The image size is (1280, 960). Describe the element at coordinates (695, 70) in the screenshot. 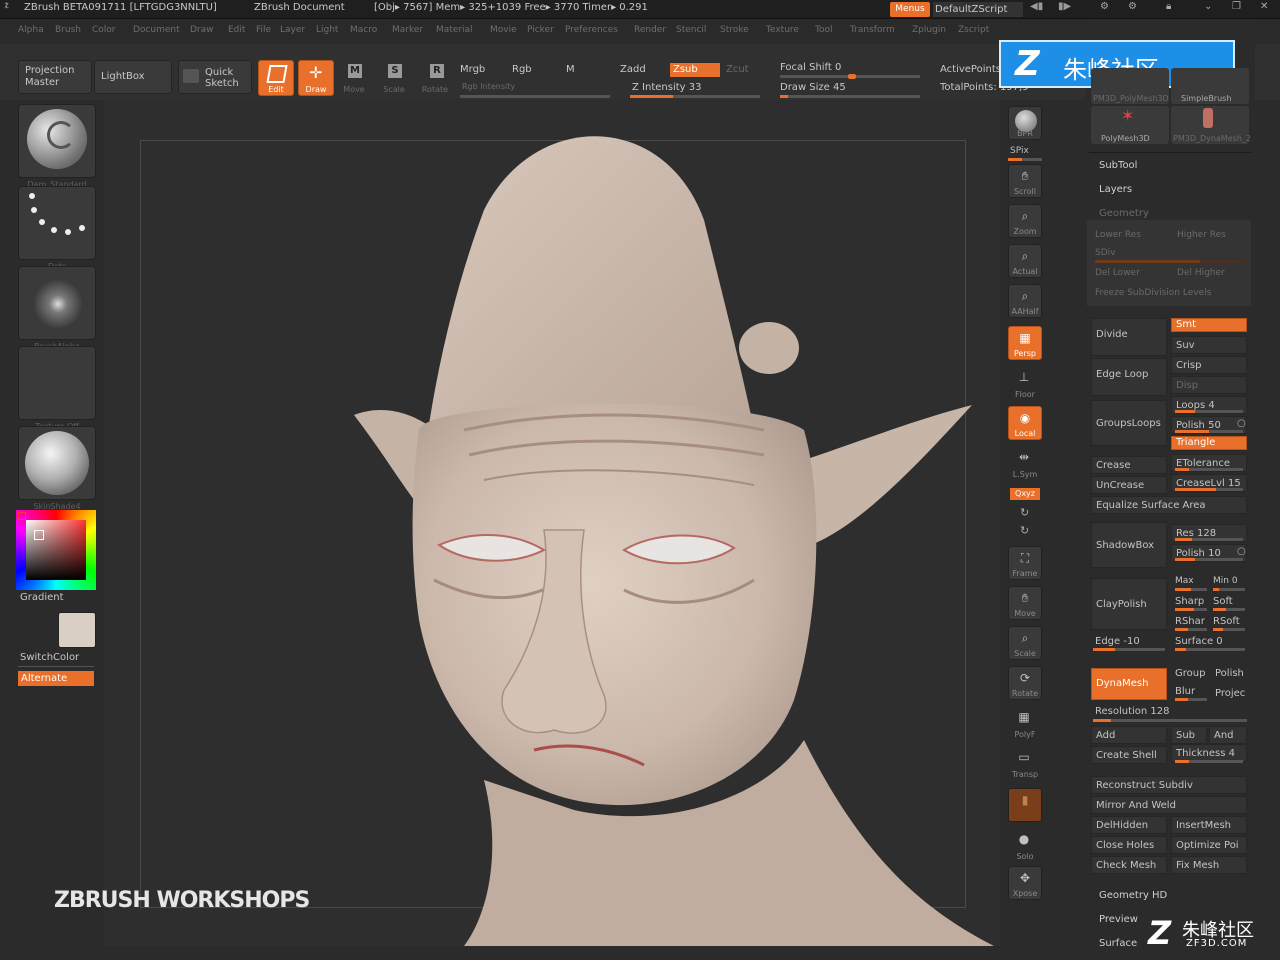

I see `zsub-button: Zsub` at that location.